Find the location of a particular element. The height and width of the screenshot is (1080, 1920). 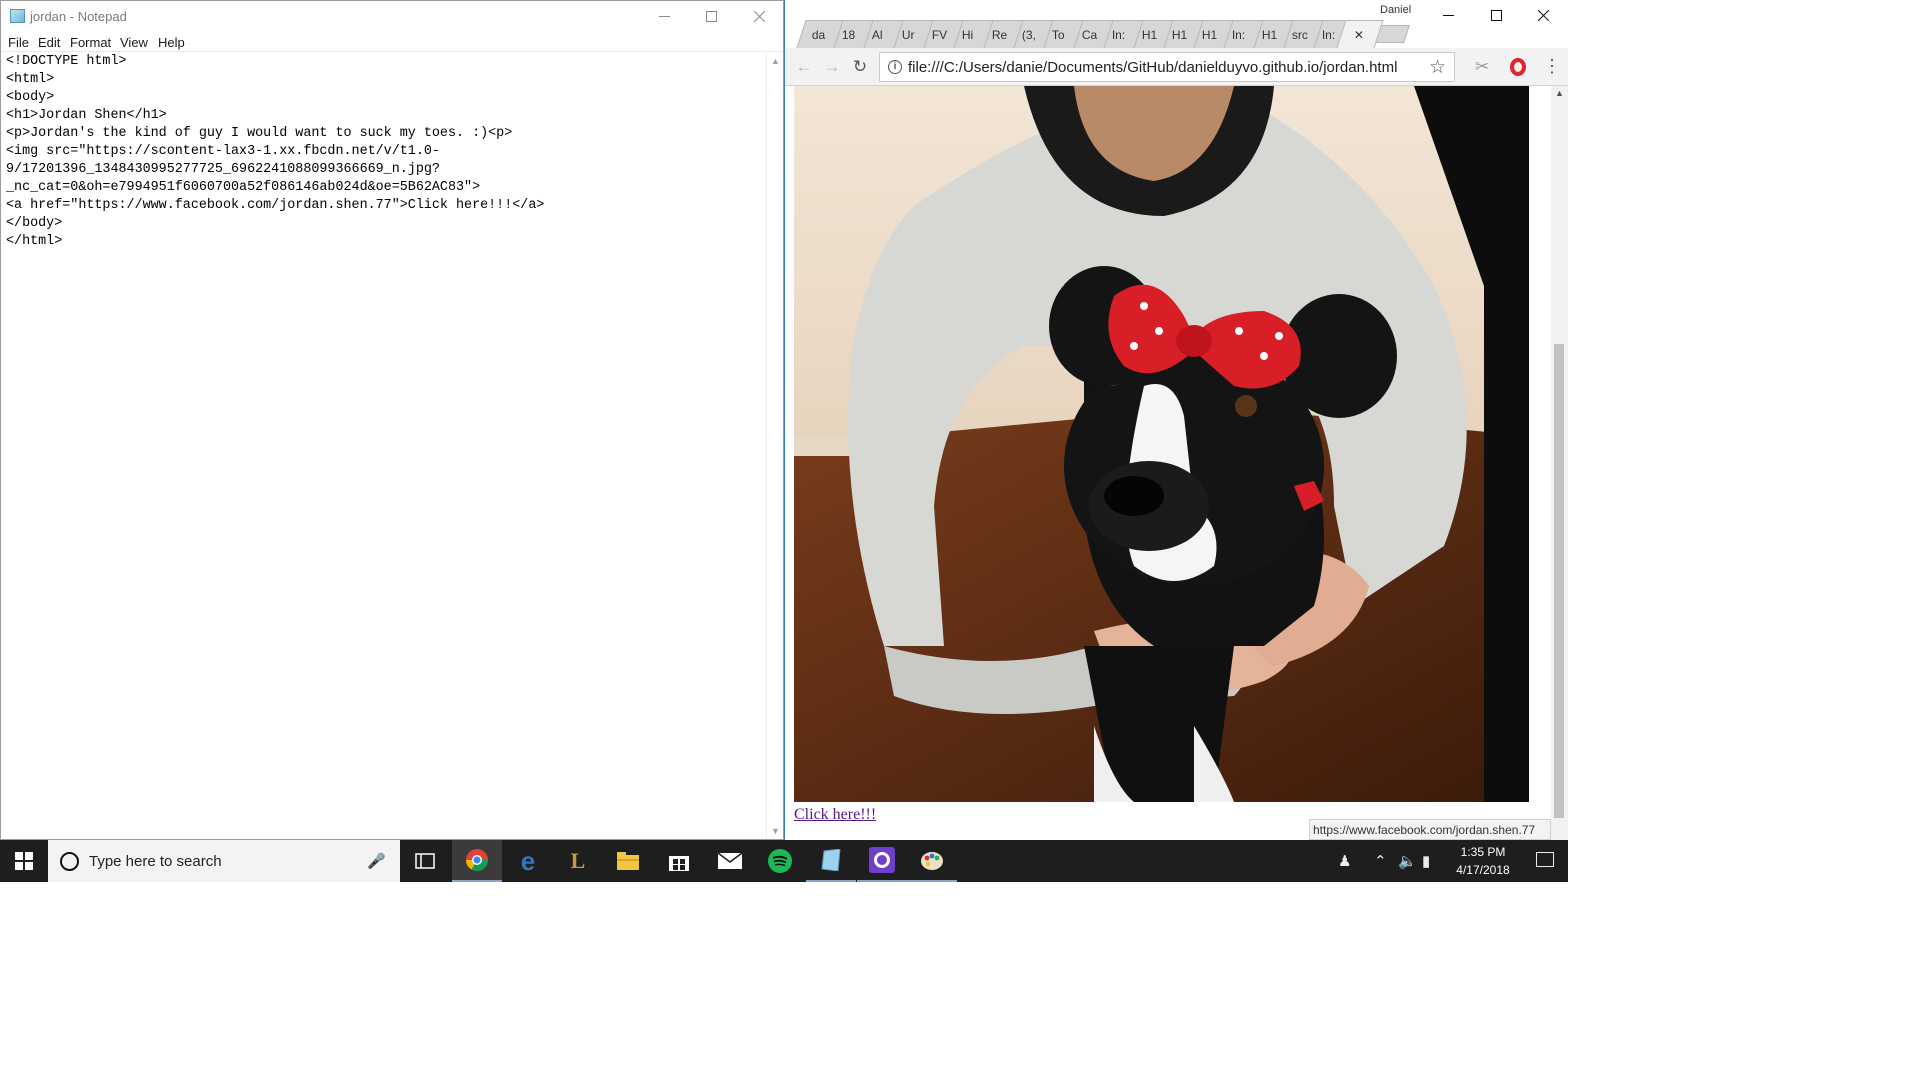

start-button is located at coordinates (24, 861).